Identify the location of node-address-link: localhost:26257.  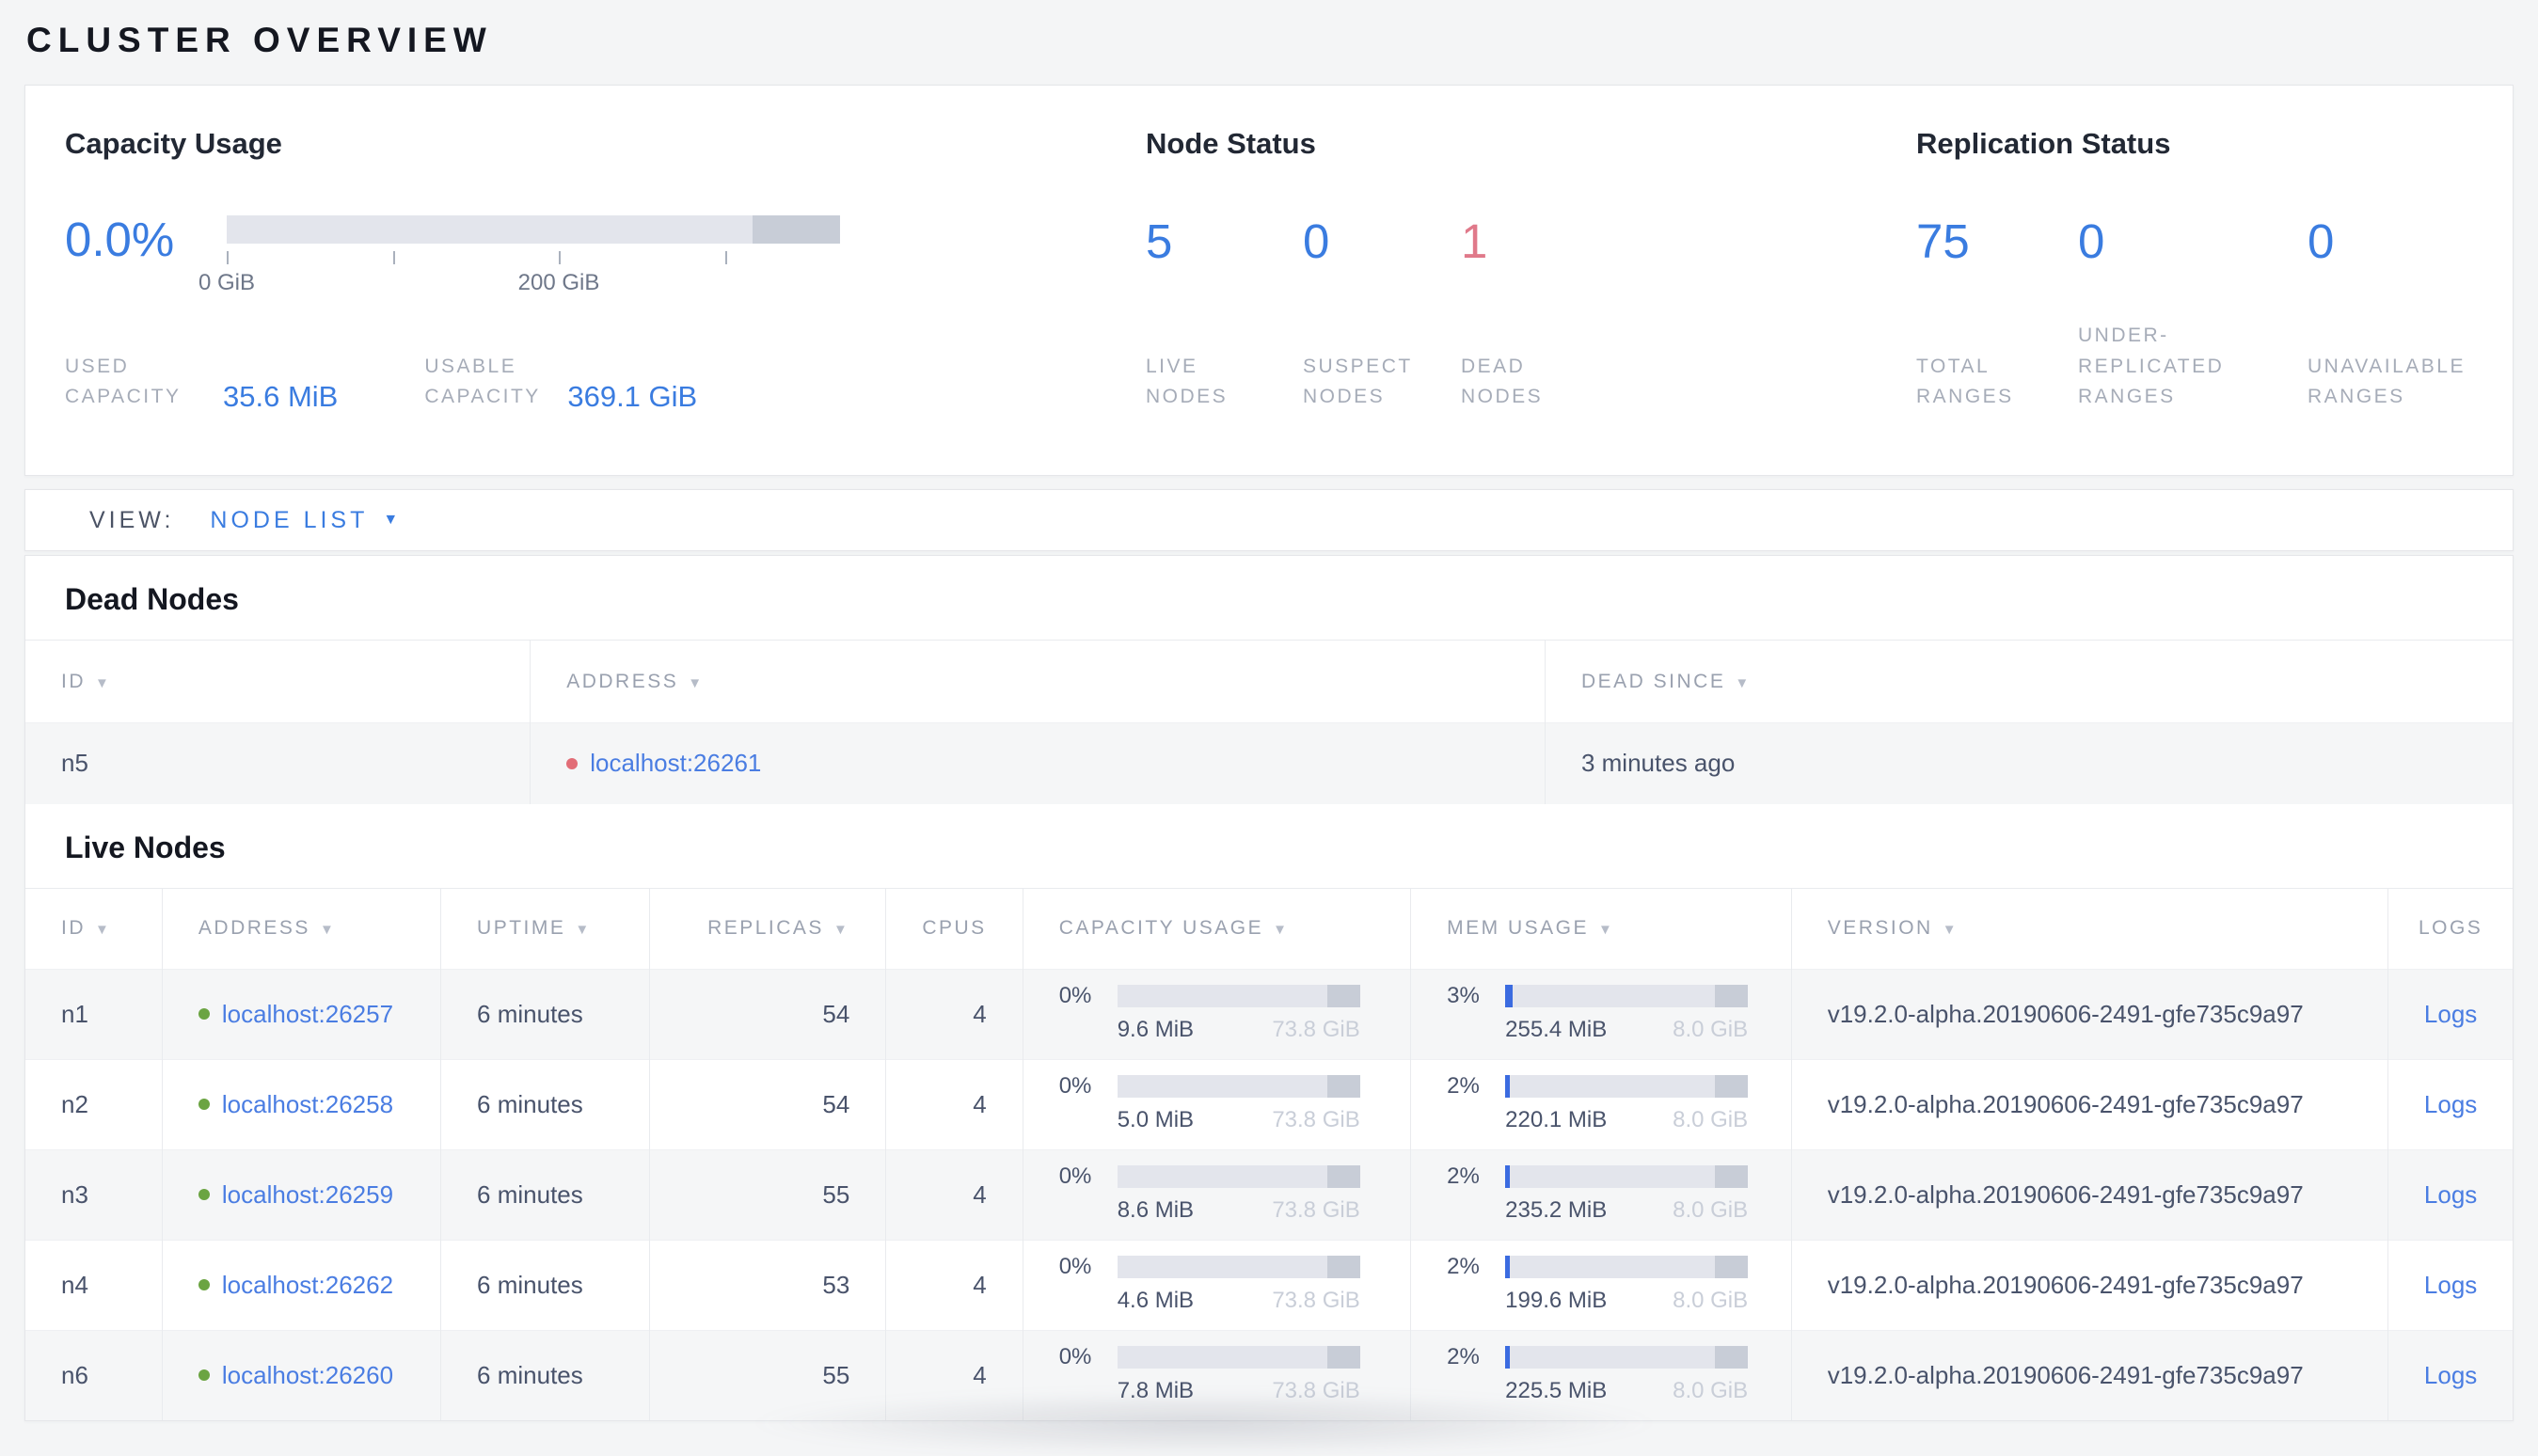
(308, 1014).